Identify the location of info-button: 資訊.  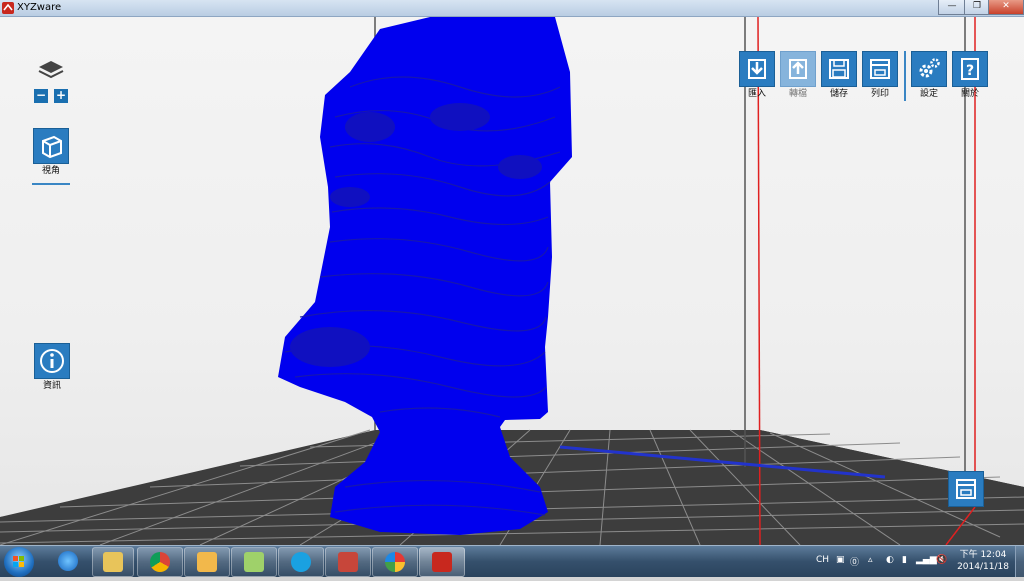
(52, 367).